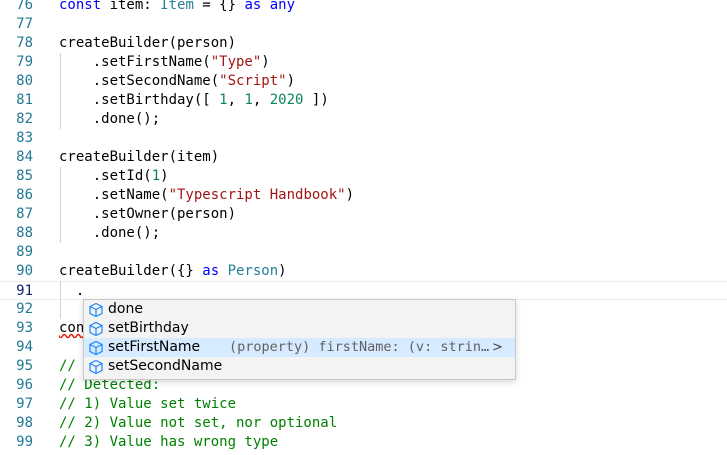 The image size is (727, 455). I want to click on line-number: 92, so click(24, 309).